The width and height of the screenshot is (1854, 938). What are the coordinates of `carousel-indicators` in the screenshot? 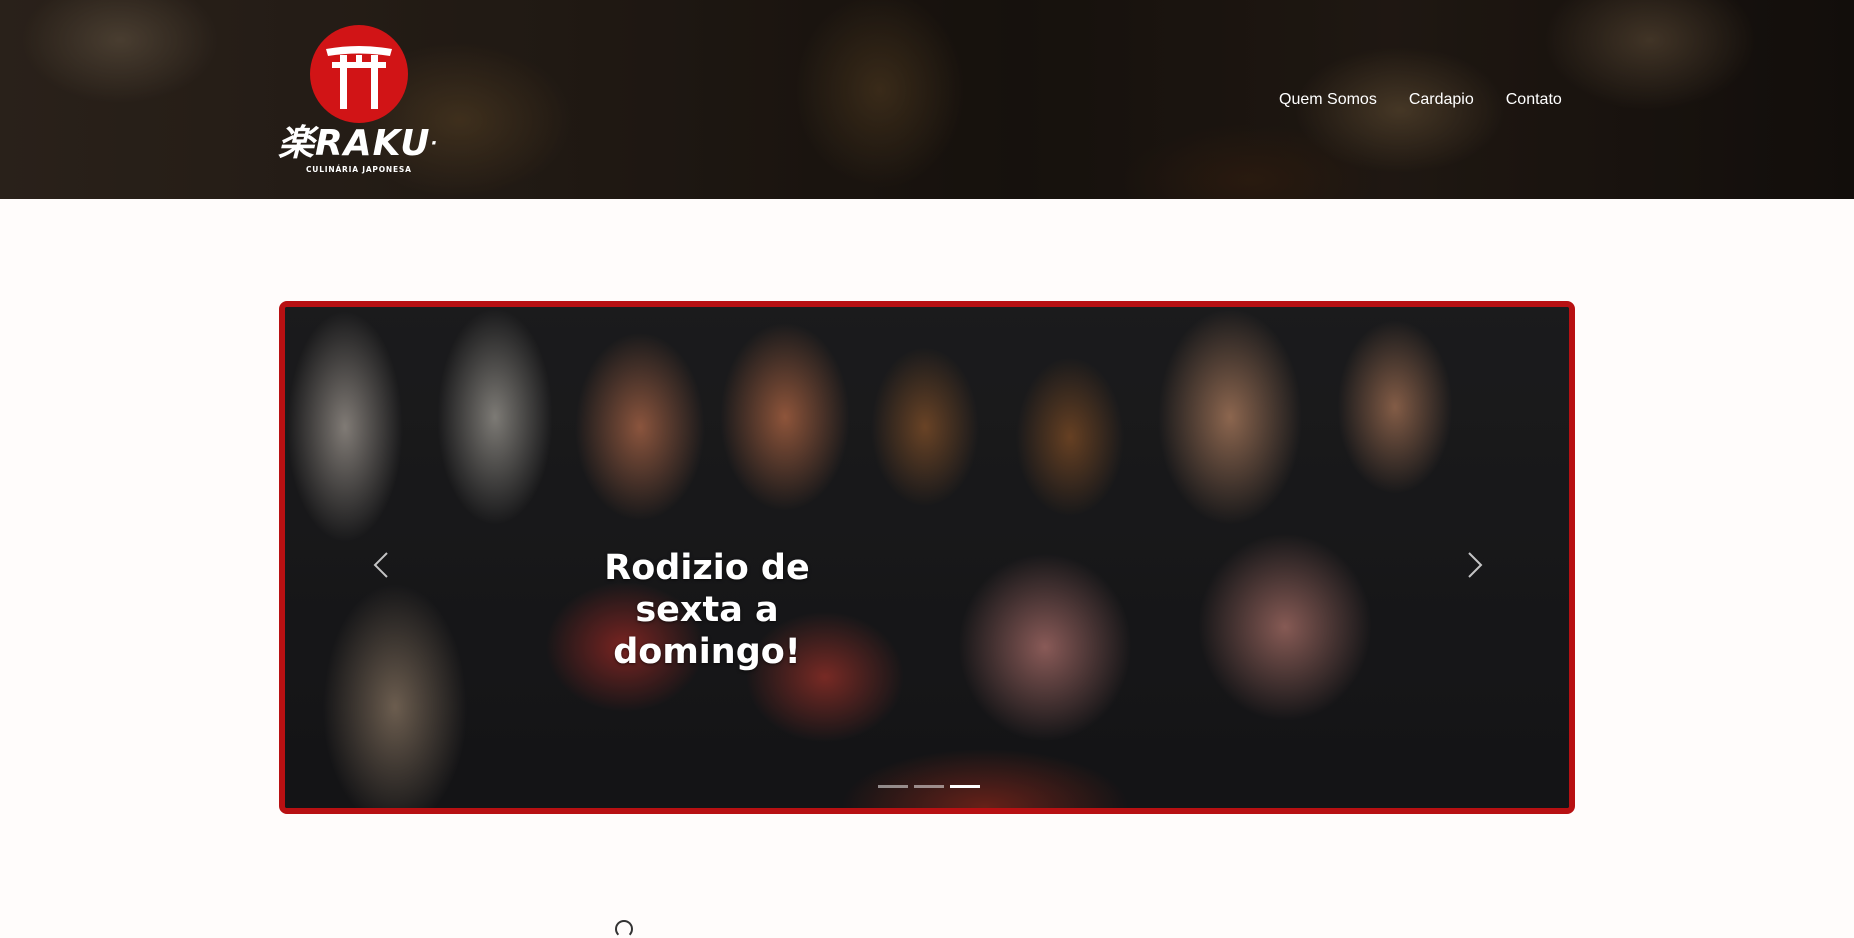 It's located at (929, 786).